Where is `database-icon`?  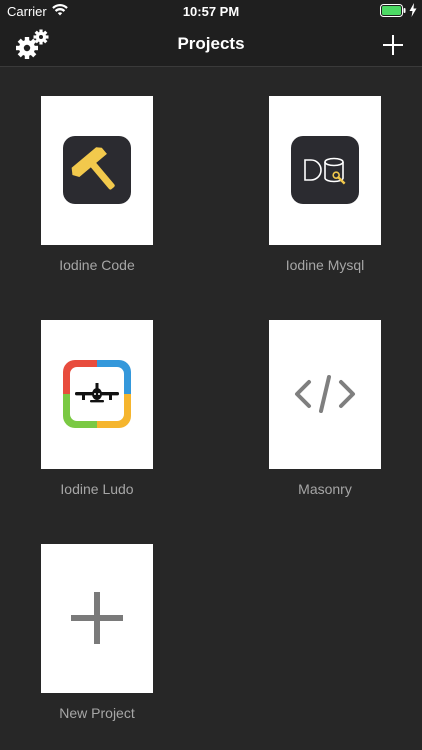
database-icon is located at coordinates (325, 170).